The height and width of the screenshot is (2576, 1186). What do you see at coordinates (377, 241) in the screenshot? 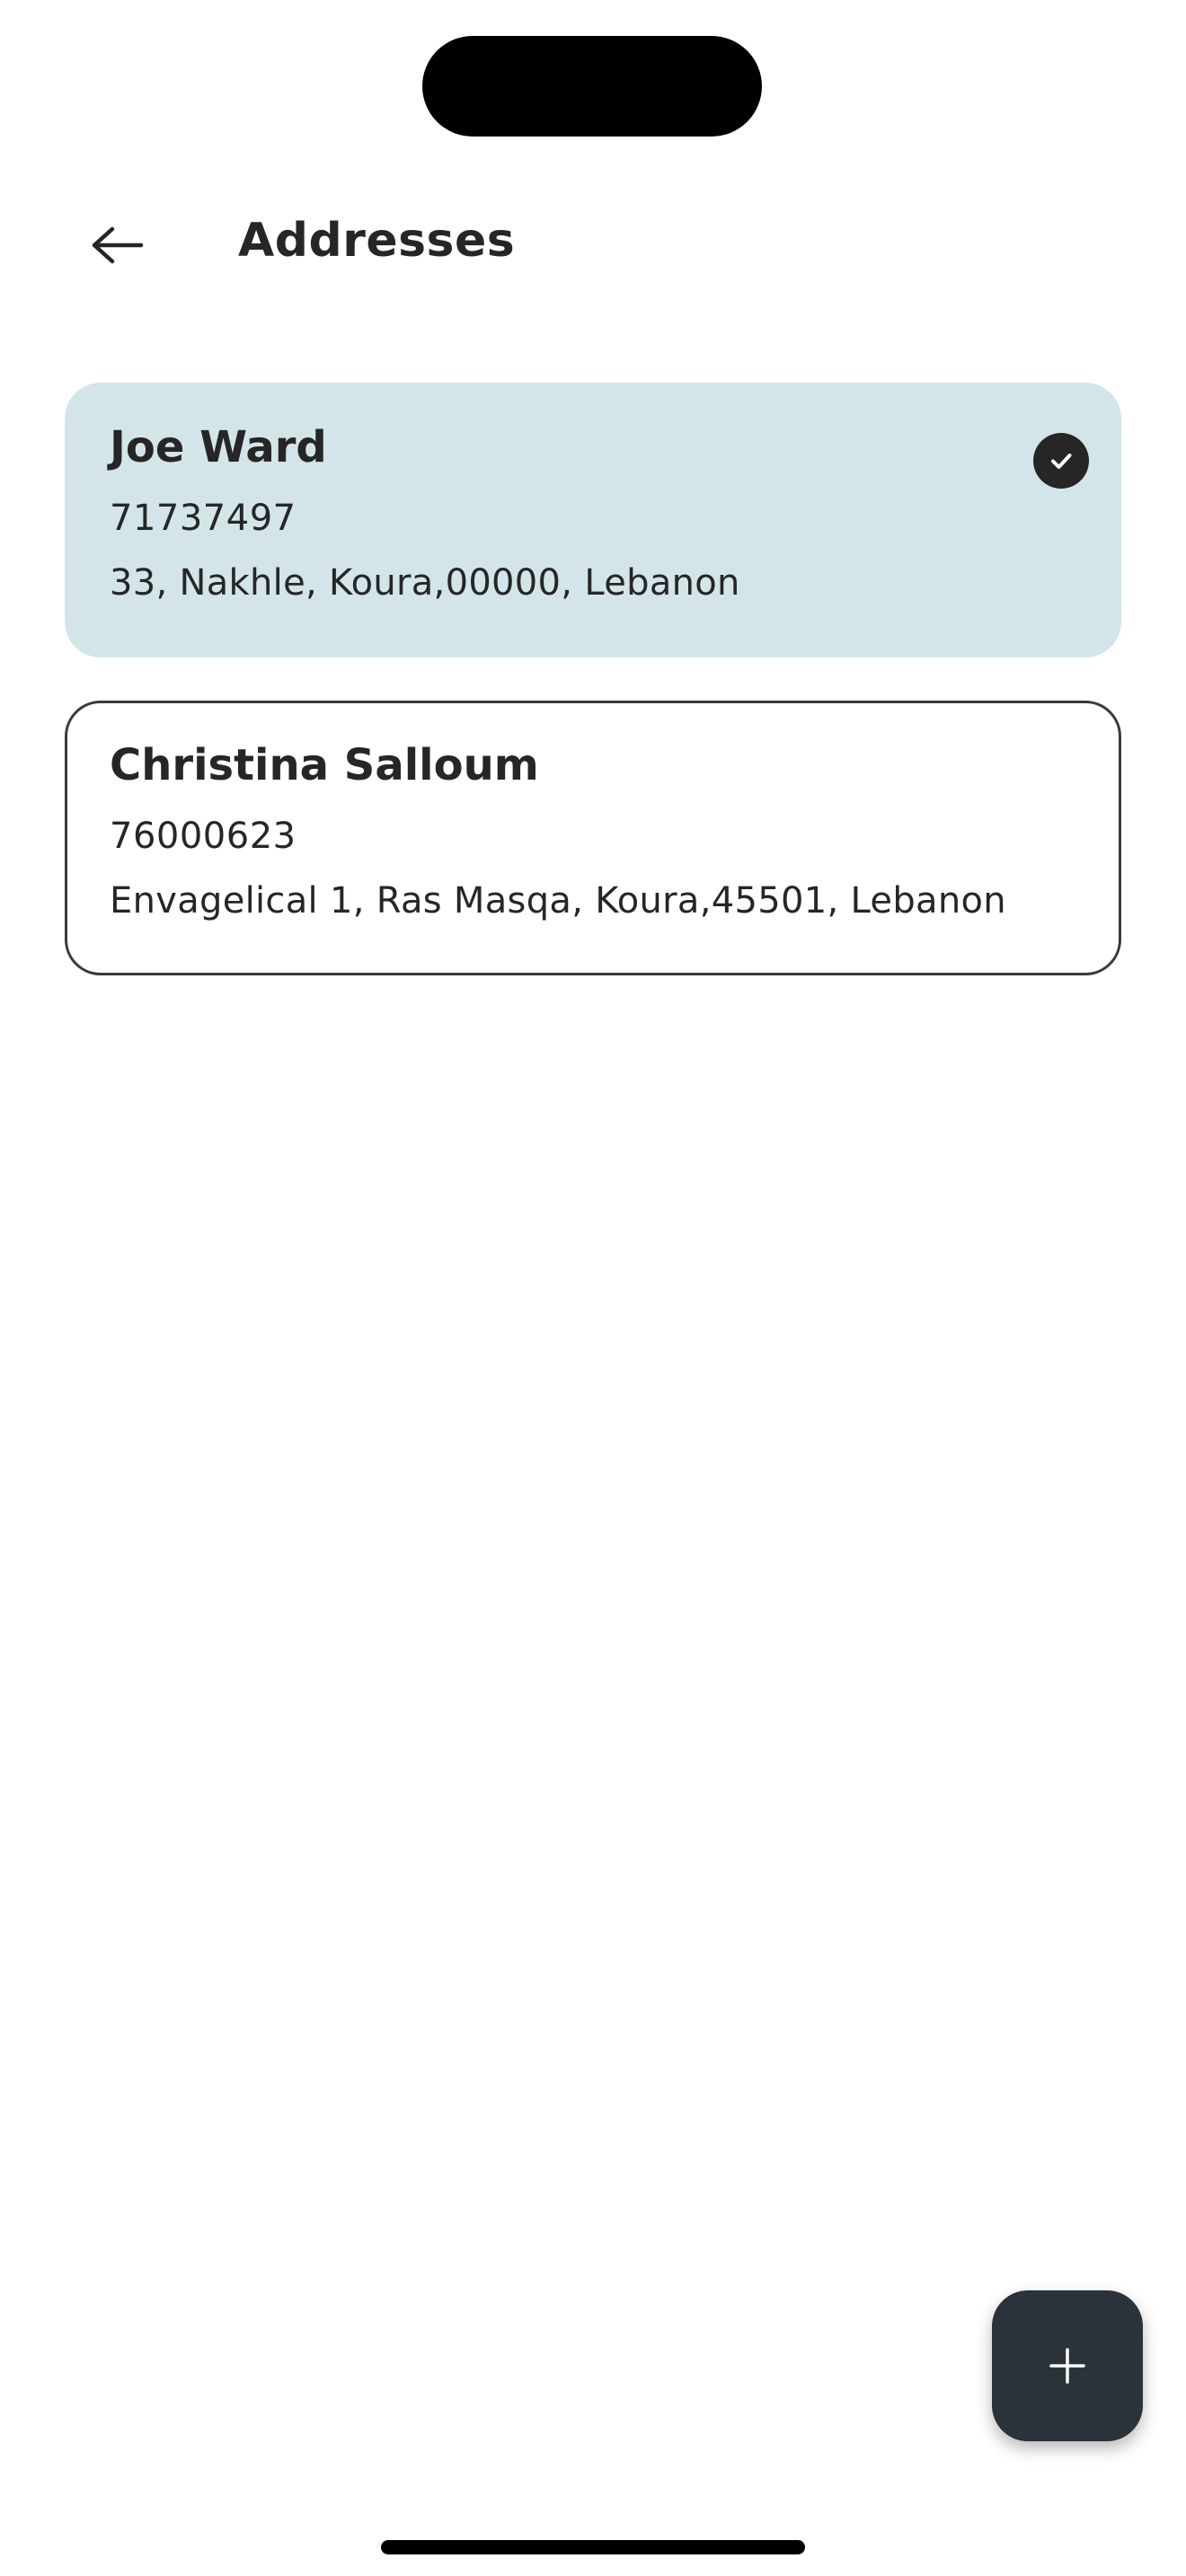
I see `page-title: Addresses` at bounding box center [377, 241].